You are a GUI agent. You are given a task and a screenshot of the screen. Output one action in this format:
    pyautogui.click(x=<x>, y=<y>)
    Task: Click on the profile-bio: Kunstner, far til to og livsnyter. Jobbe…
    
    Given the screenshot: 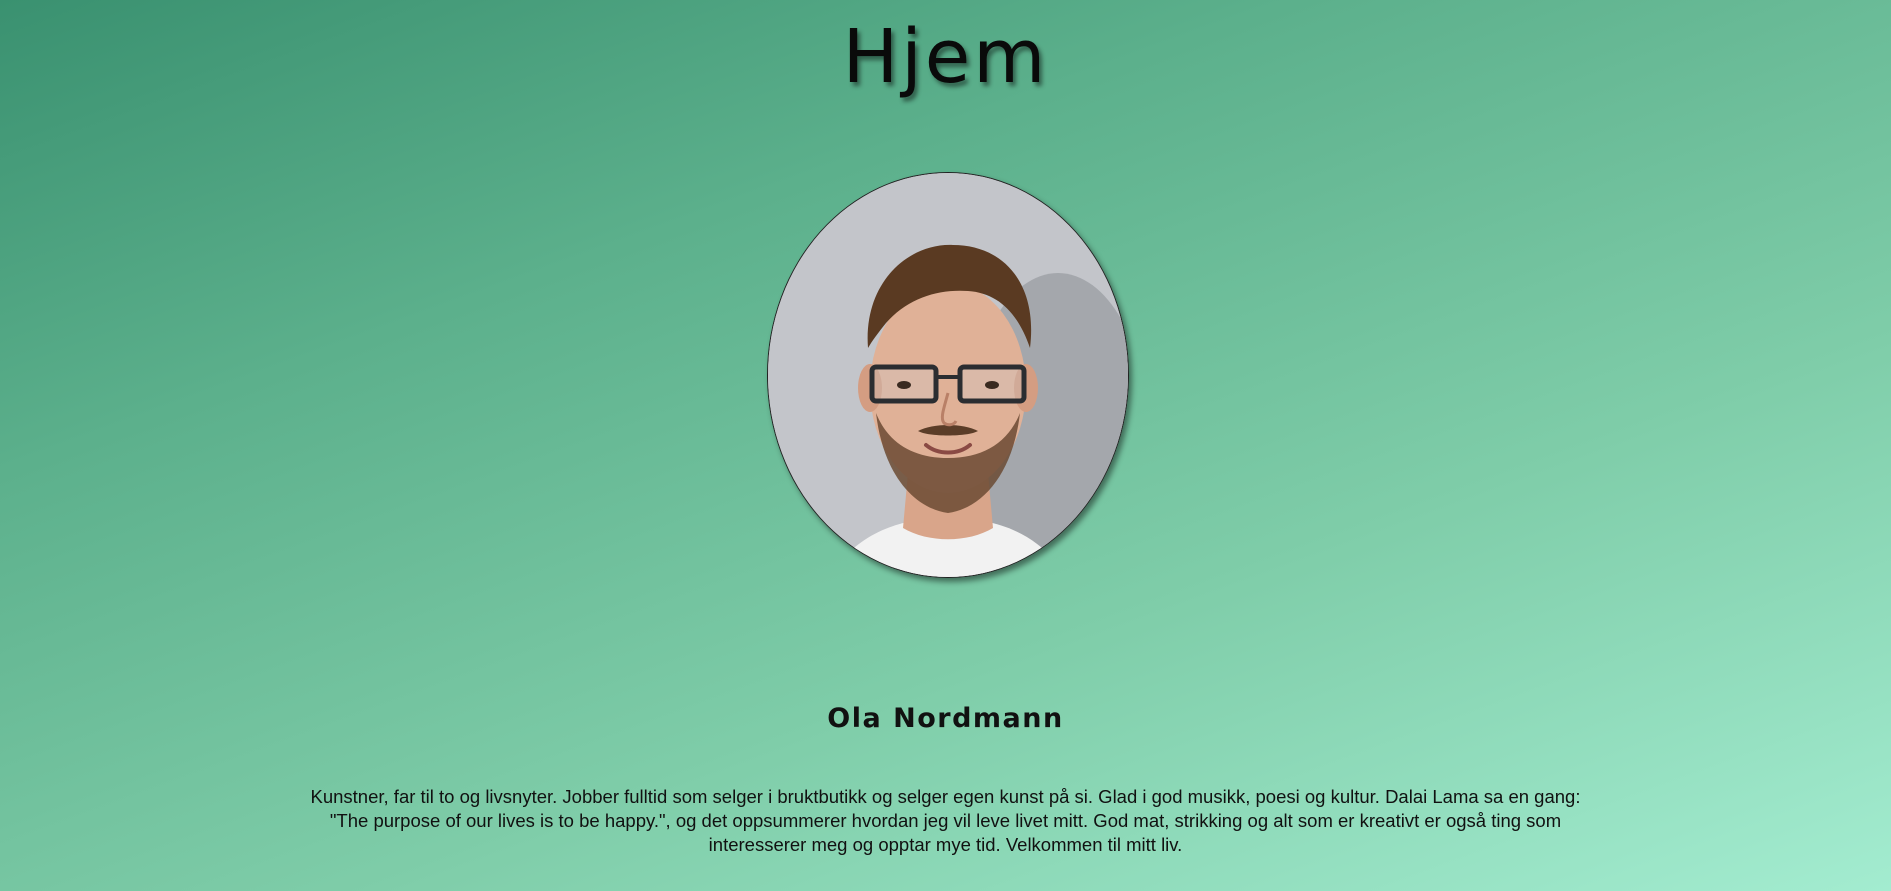 What is the action you would take?
    pyautogui.click(x=945, y=820)
    